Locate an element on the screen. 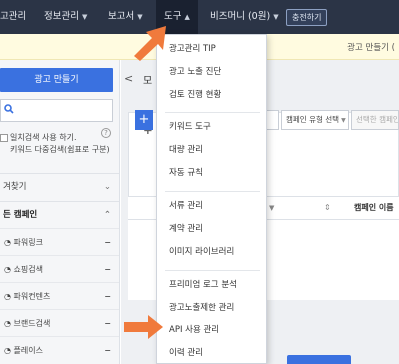 Image resolution: width=399 pixels, height=364 pixels. menu-item-keyword-tool: 키워드 도구 is located at coordinates (211, 127).